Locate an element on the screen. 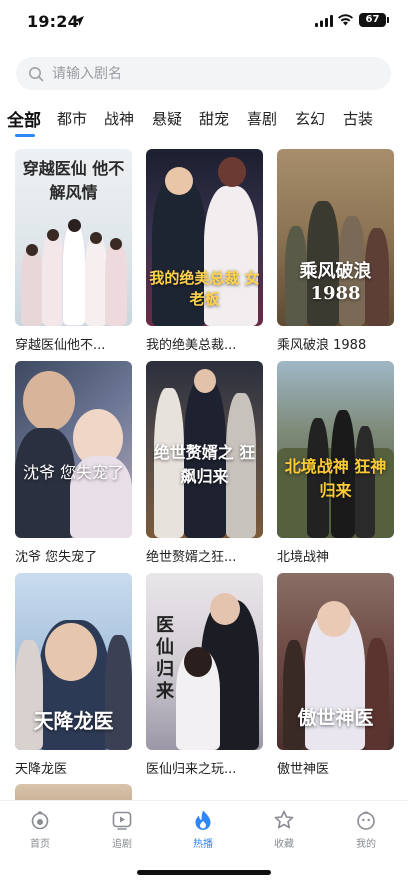 Image resolution: width=408 pixels, height=883 pixels. status-bar: 19:24 67 is located at coordinates (204, 23).